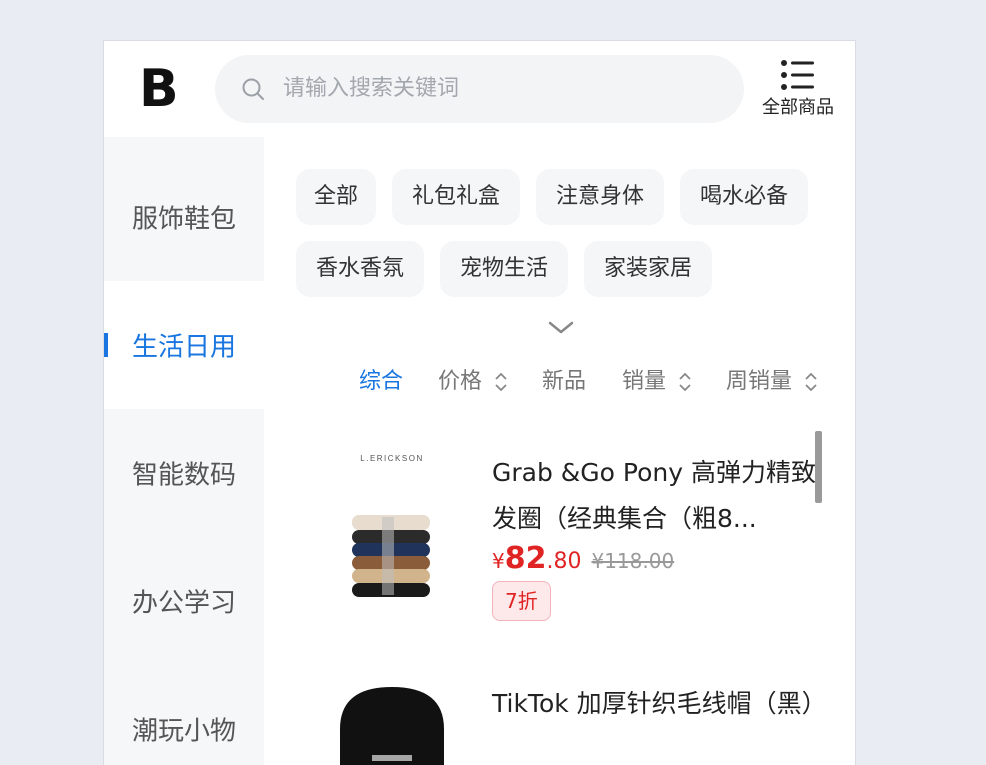 This screenshot has width=986, height=765. Describe the element at coordinates (253, 89) in the screenshot. I see `search-icon` at that location.